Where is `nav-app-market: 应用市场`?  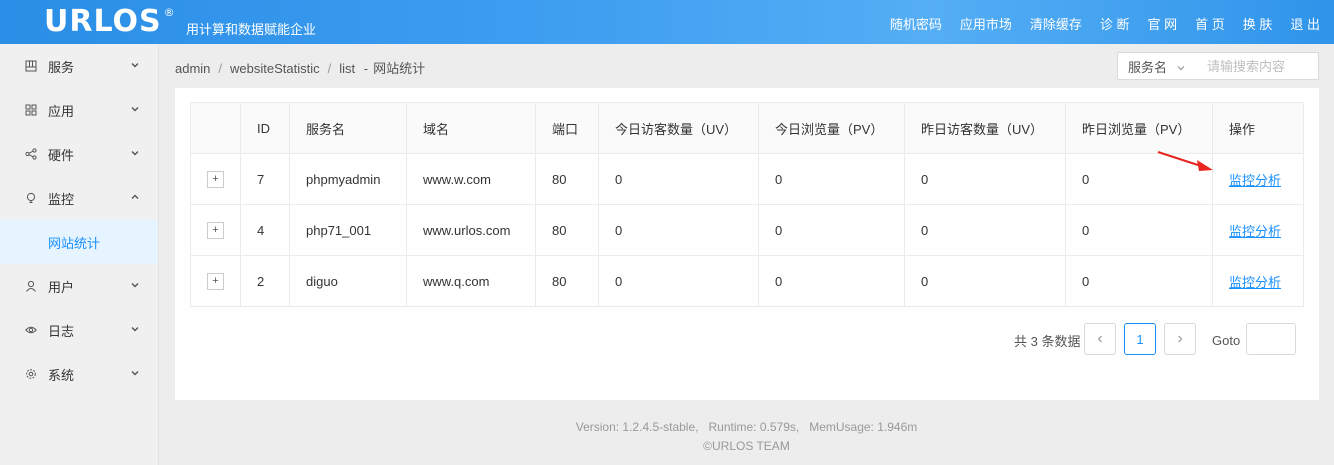
nav-app-market: 应用市场 is located at coordinates (986, 23).